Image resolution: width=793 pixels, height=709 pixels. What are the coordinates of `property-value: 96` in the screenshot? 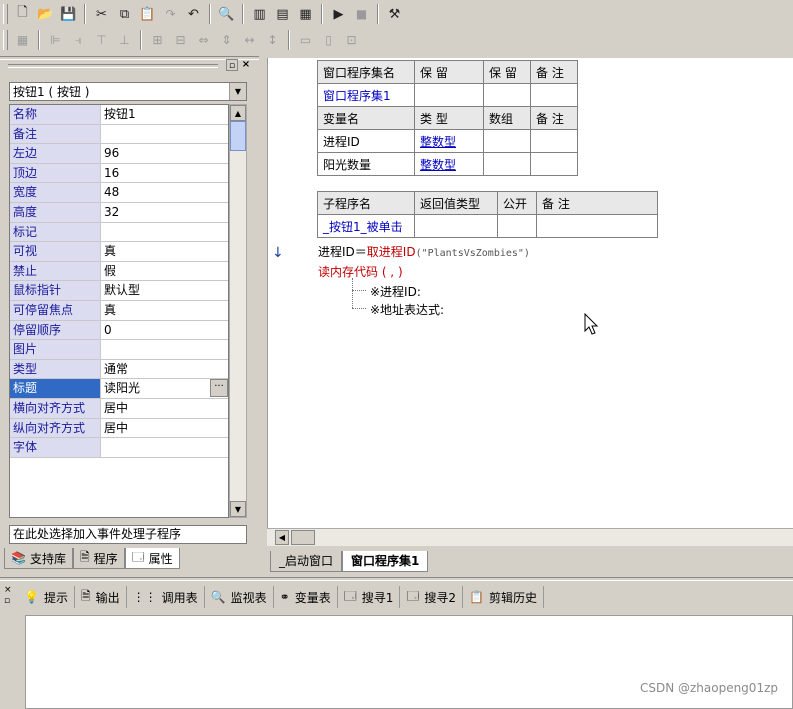 It's located at (164, 153).